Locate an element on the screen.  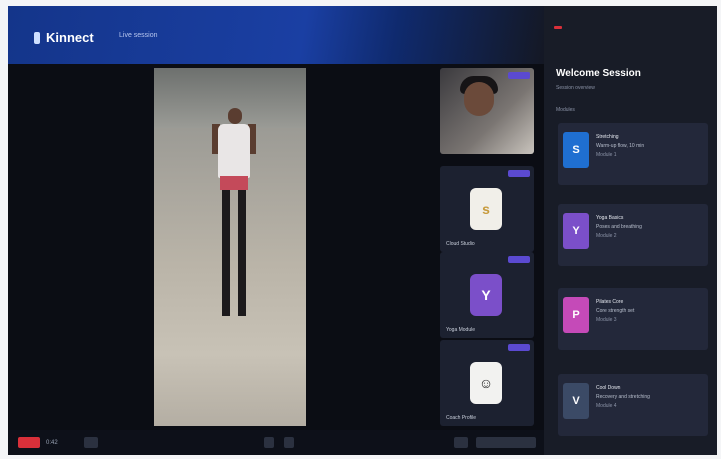
section-label: Modules is located at coordinates (565, 110).